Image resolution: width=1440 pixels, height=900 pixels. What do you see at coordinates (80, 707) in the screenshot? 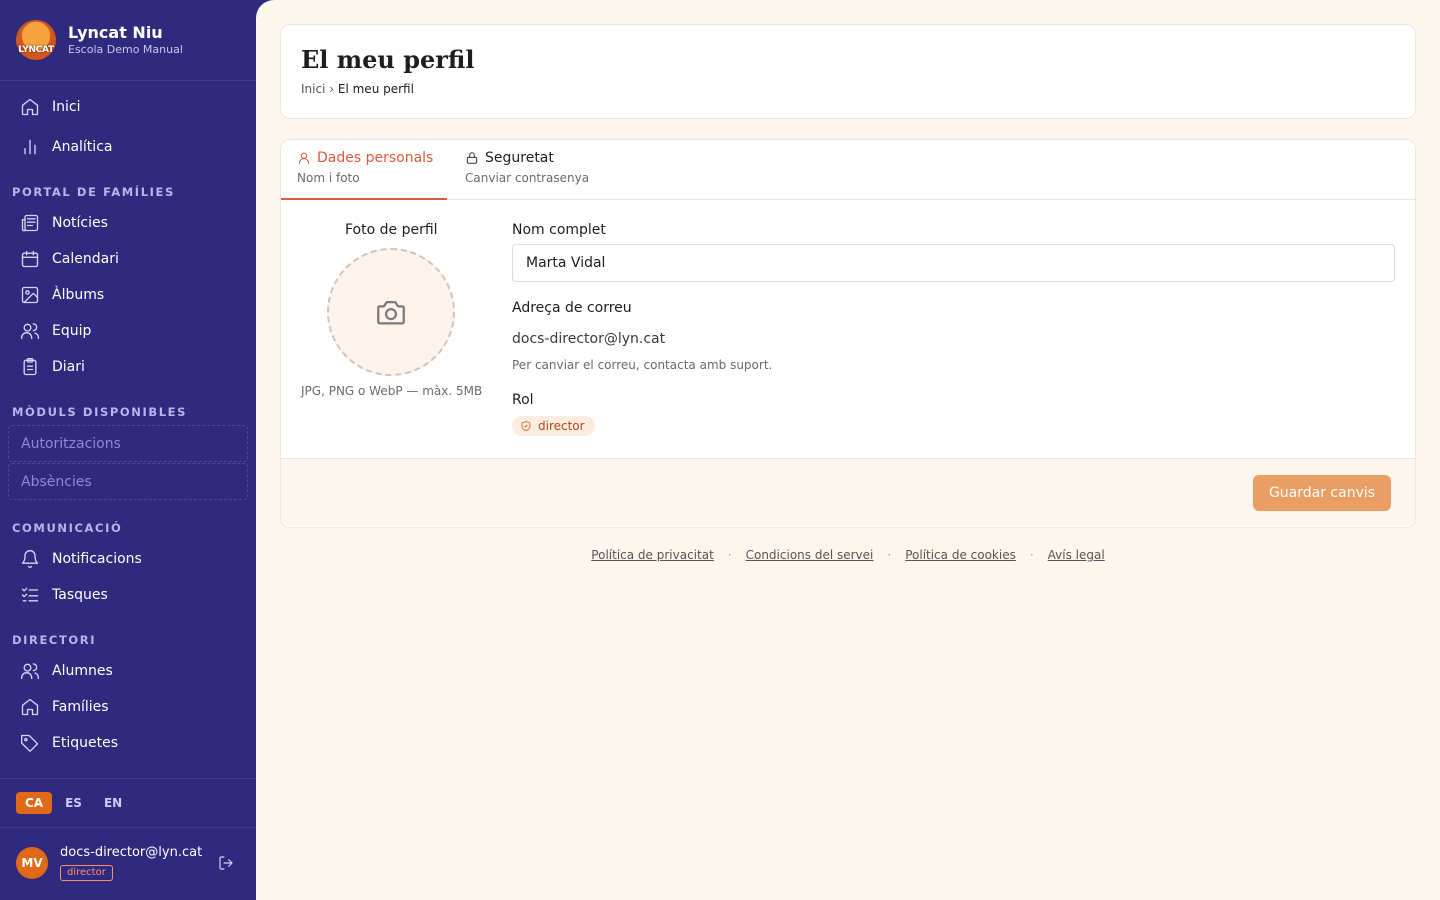
I see `sidebar-item-label: Famílies` at bounding box center [80, 707].